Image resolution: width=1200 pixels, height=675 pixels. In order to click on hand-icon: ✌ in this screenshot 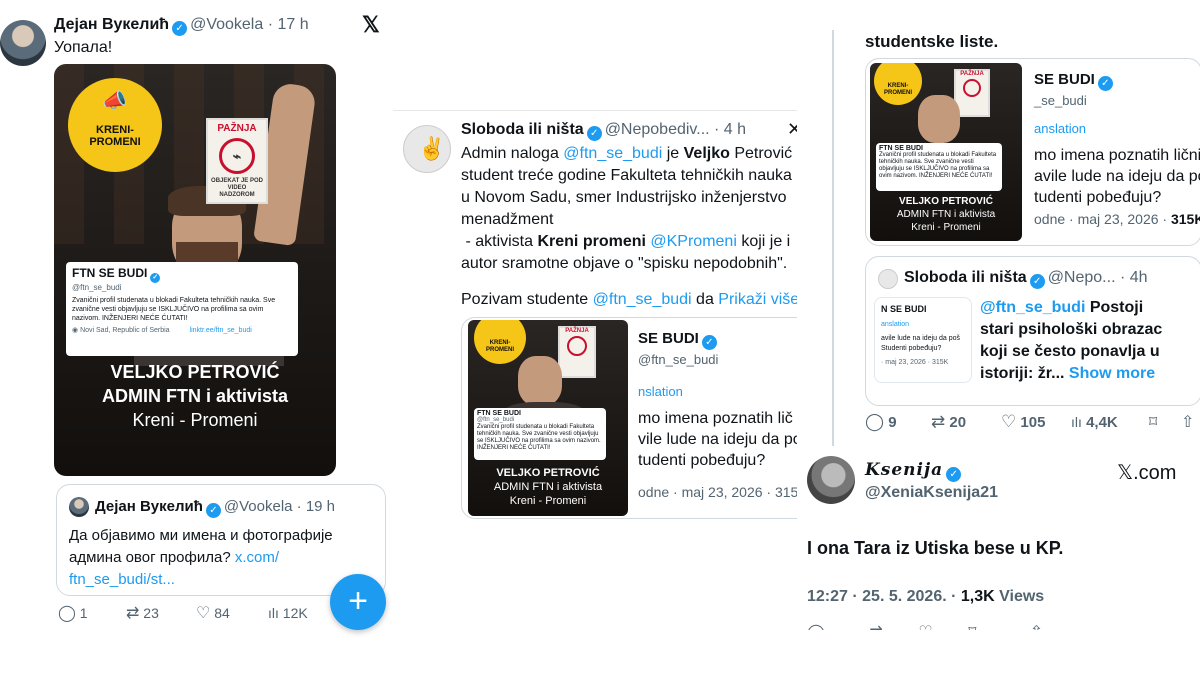, I will do `click(432, 148)`.